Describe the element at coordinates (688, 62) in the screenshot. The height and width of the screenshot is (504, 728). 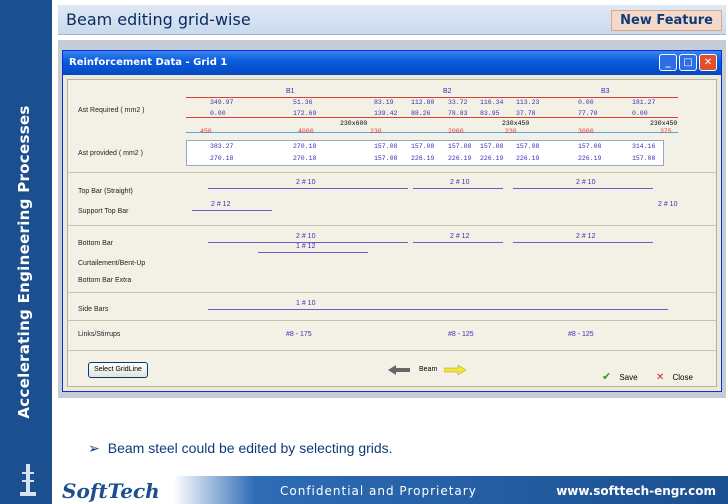
I see `maximize-button: □` at that location.